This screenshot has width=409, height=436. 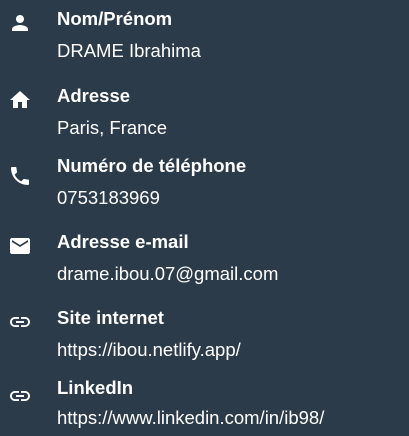 What do you see at coordinates (167, 274) in the screenshot?
I see `contact-value-email: drame.ibou.07@gmail.com` at bounding box center [167, 274].